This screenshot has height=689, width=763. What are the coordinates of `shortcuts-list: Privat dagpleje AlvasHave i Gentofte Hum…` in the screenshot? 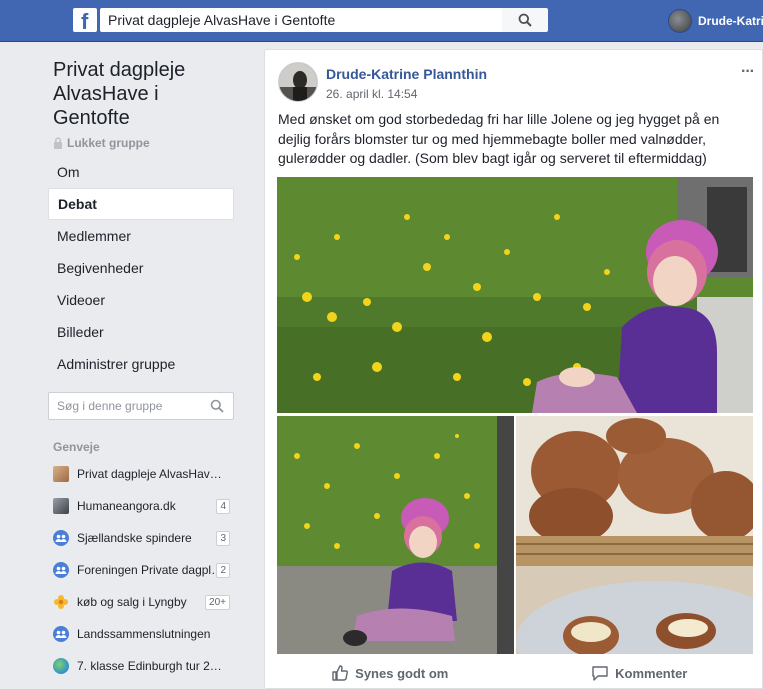 It's located at (143, 570).